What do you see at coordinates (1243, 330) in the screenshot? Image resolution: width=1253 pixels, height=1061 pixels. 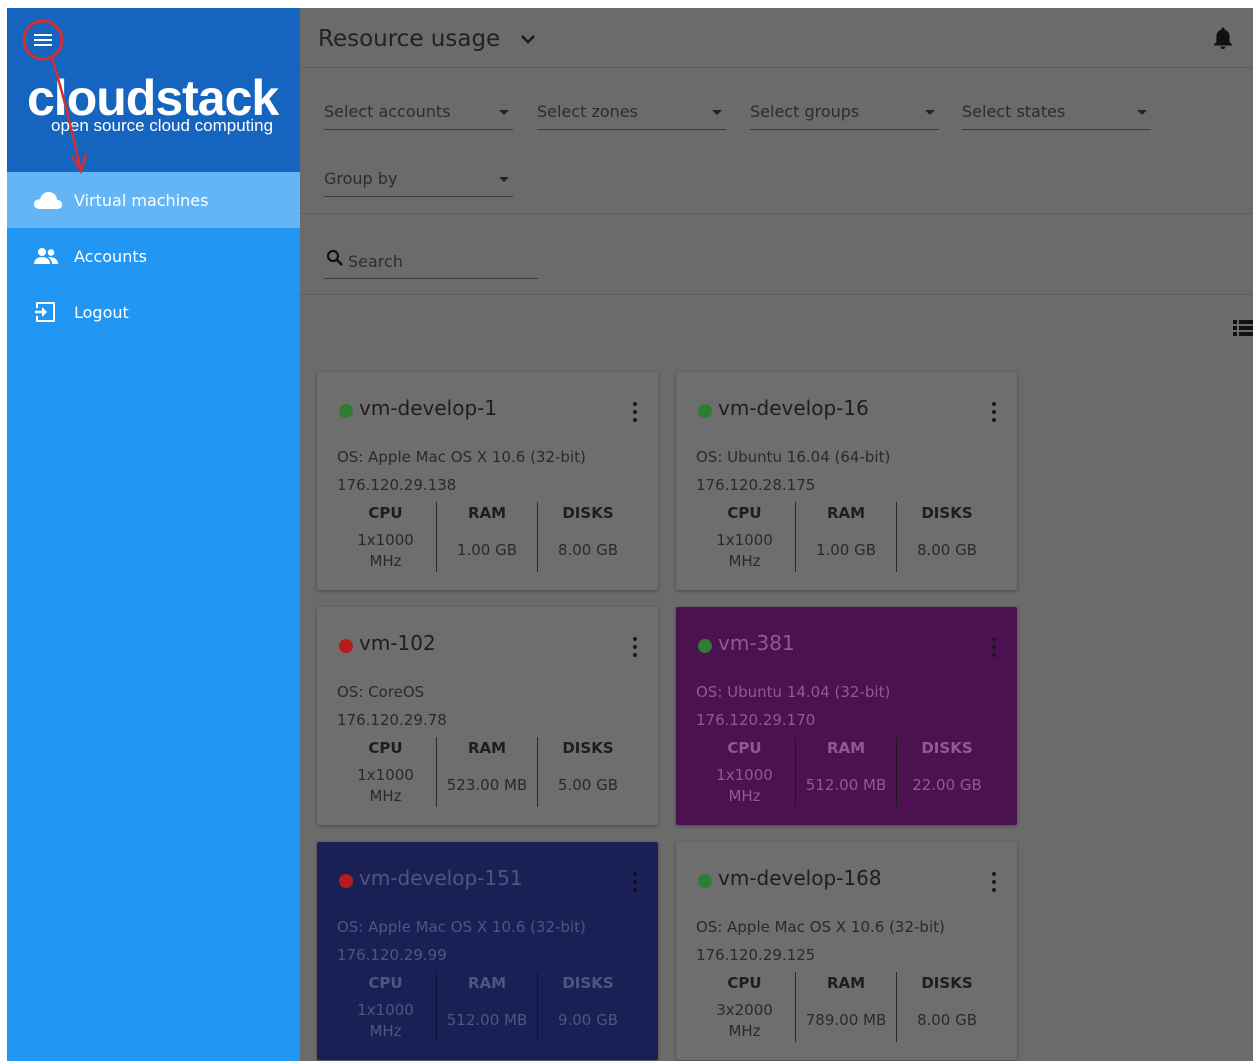 I see `list-view-icon` at bounding box center [1243, 330].